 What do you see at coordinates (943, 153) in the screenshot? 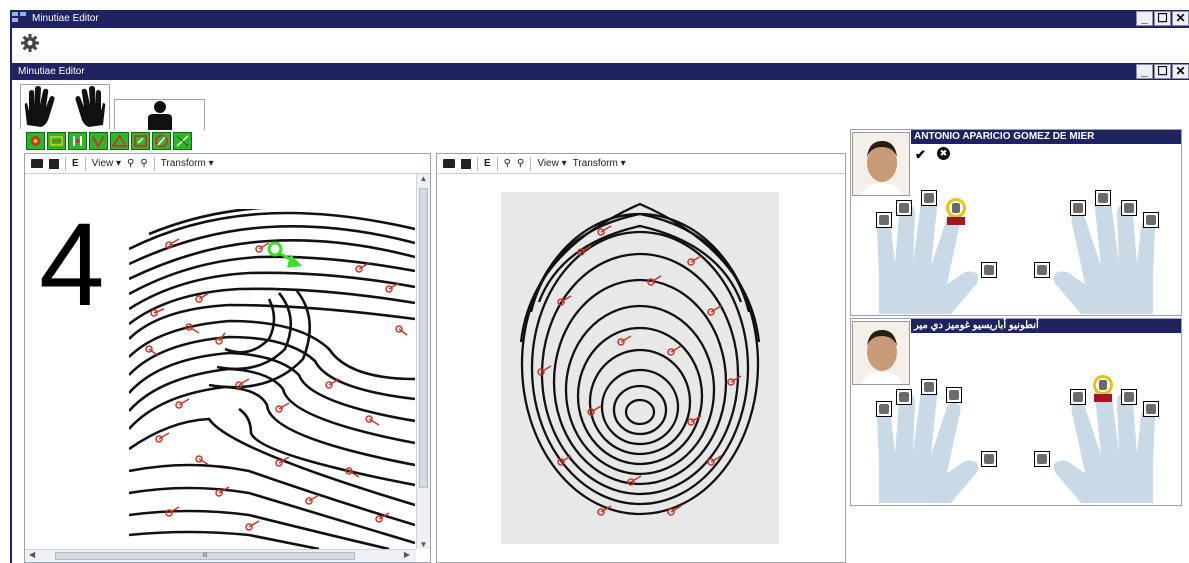
I see `reject-cancel-icon: ✖` at bounding box center [943, 153].